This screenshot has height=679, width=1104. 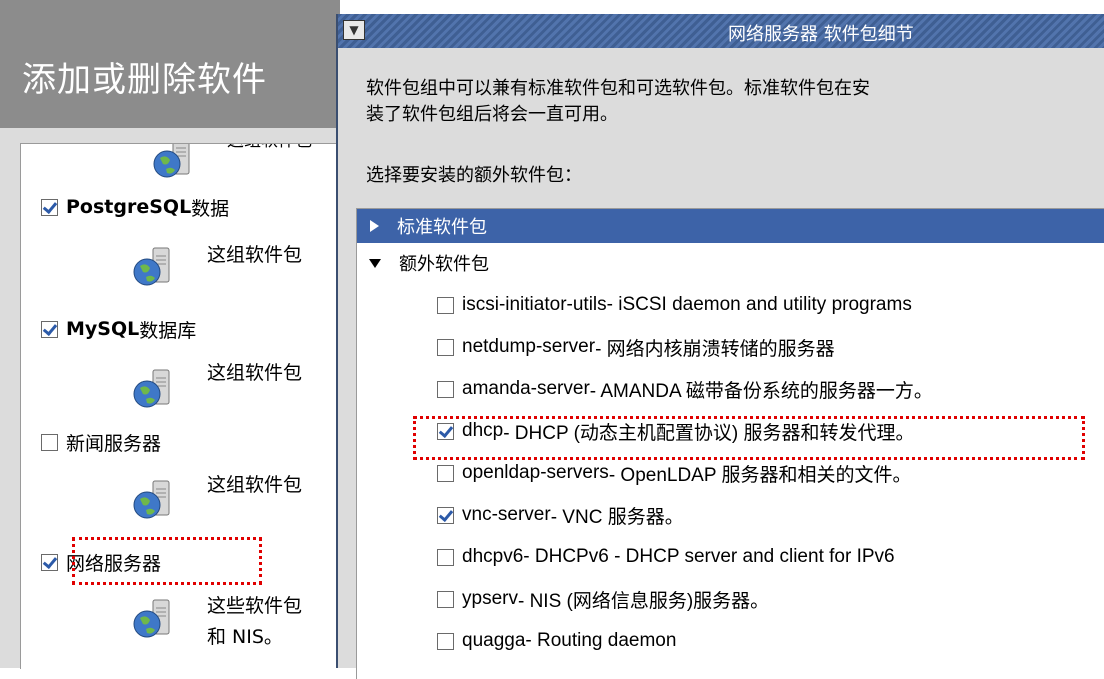 I want to click on group-checkbox-network-servers, so click(x=49, y=562).